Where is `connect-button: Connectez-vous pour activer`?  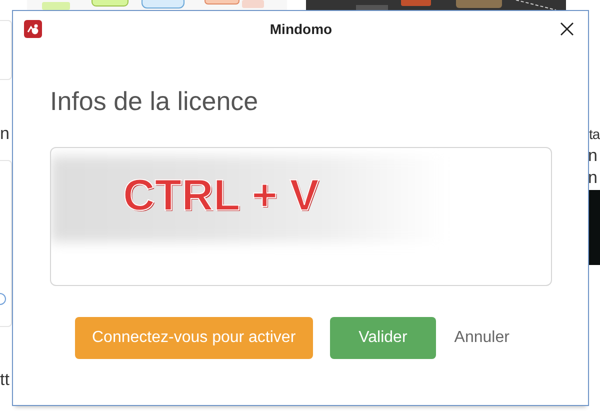 connect-button: Connectez-vous pour activer is located at coordinates (194, 338).